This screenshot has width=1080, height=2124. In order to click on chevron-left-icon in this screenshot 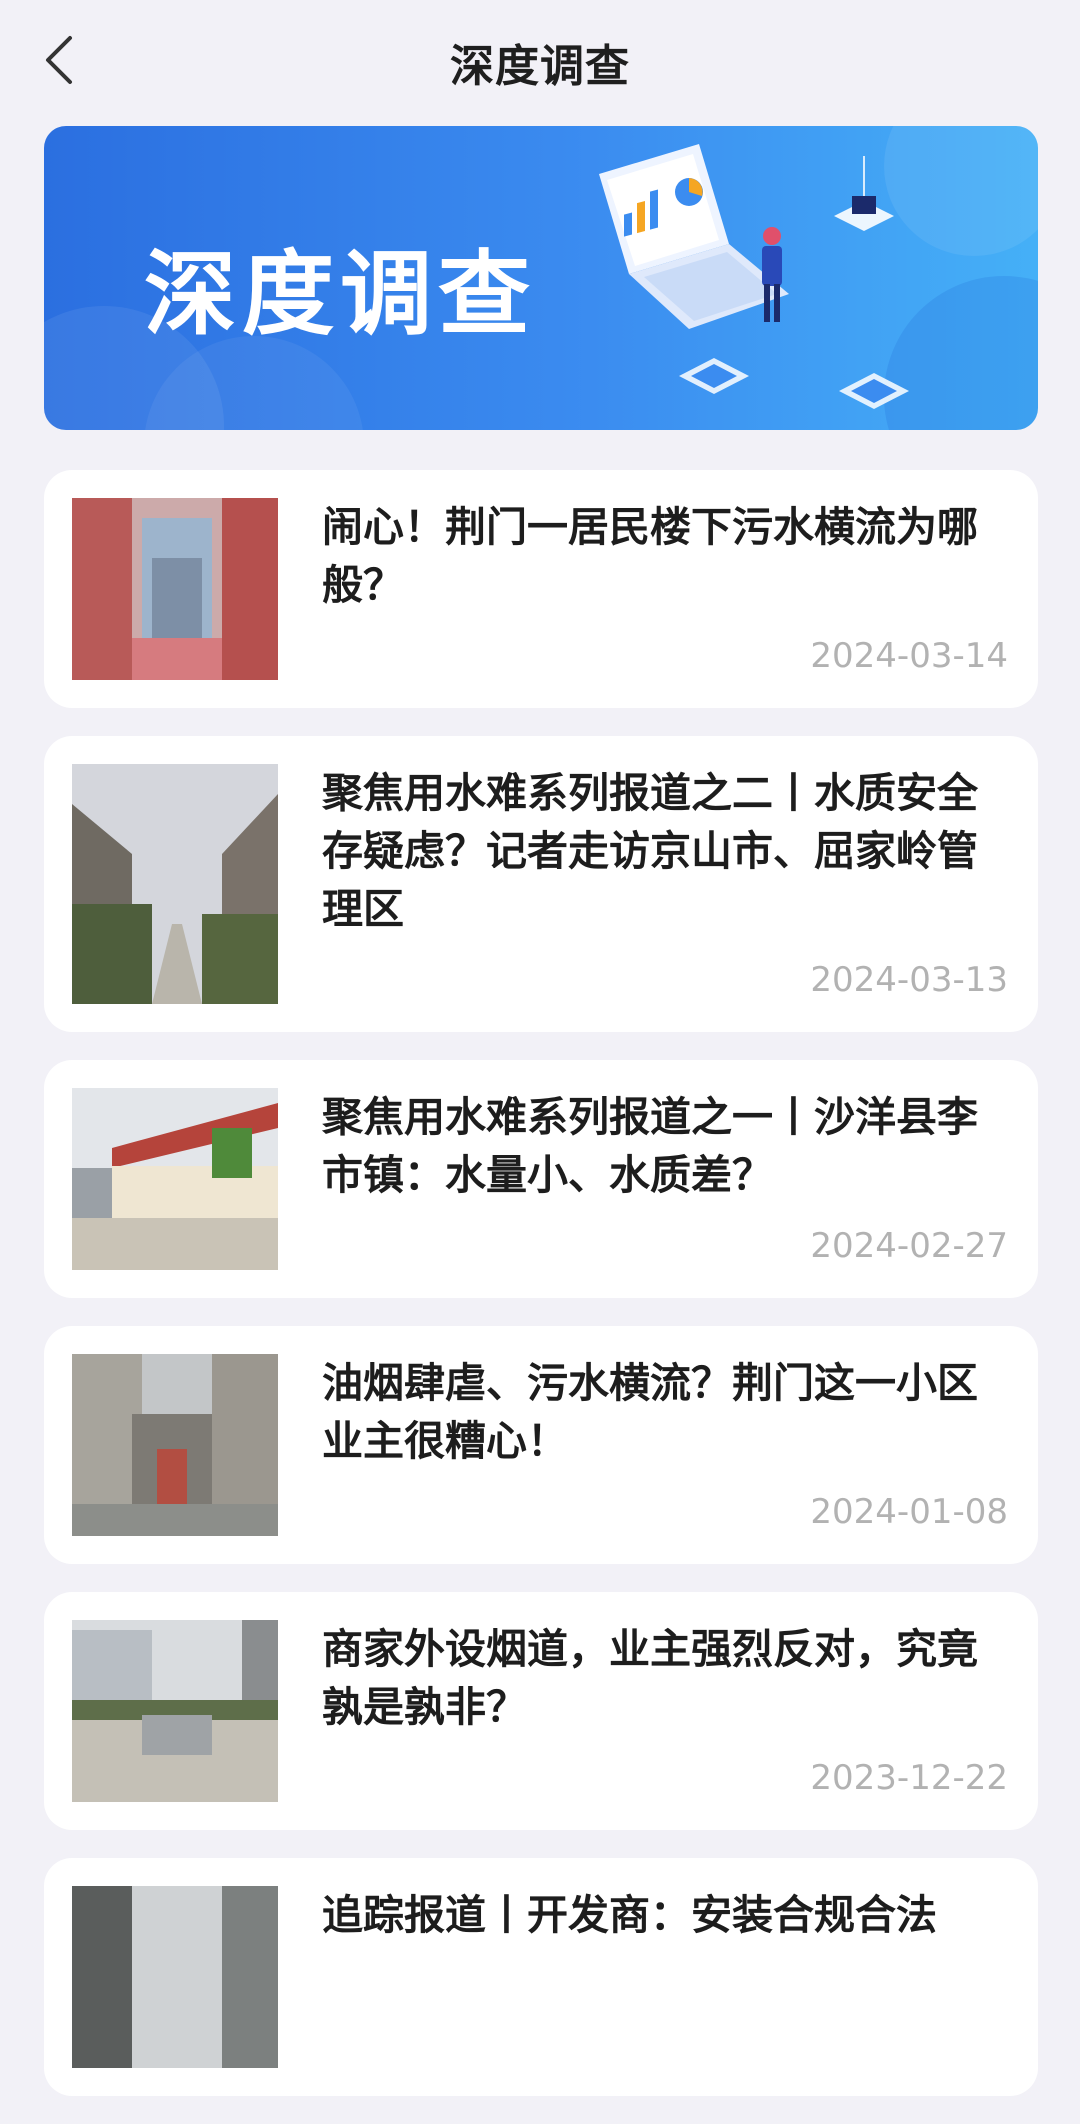, I will do `click(59, 60)`.